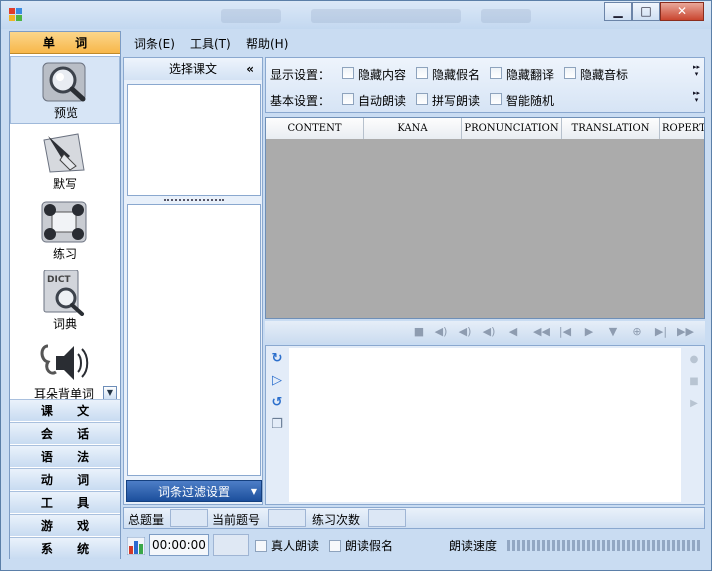  What do you see at coordinates (65, 113) in the screenshot?
I see `tool-preview-label: 预览` at bounding box center [65, 113].